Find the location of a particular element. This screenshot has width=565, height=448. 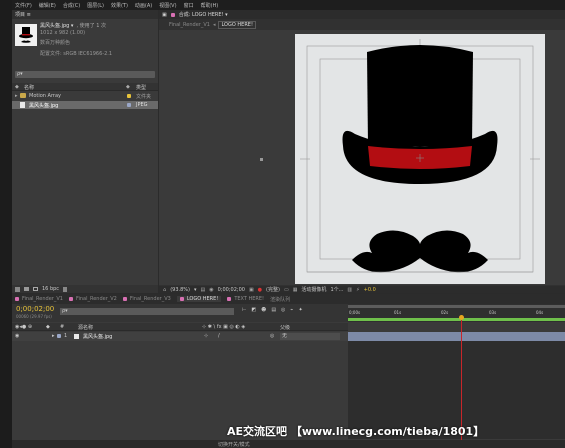

viewer-timecode: 0;00;02;00 is located at coordinates (231, 290).